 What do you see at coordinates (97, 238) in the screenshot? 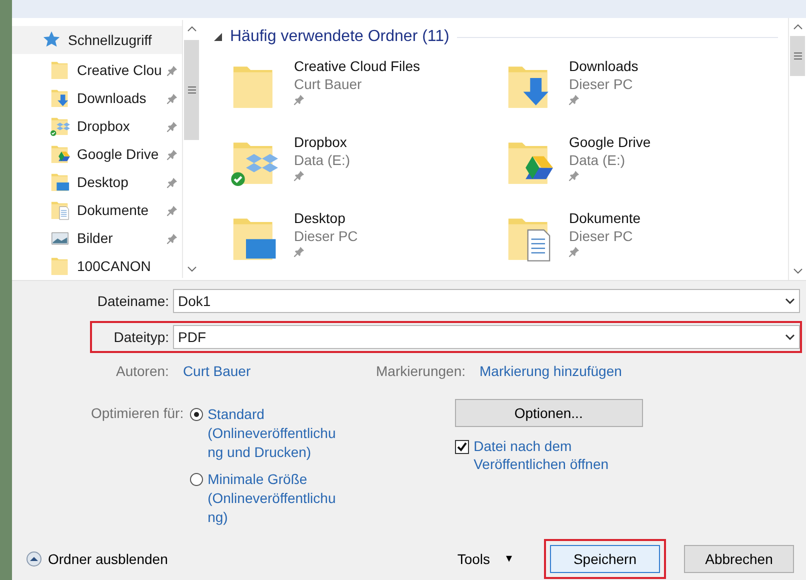
I see `sidebar-item: Bilder` at bounding box center [97, 238].